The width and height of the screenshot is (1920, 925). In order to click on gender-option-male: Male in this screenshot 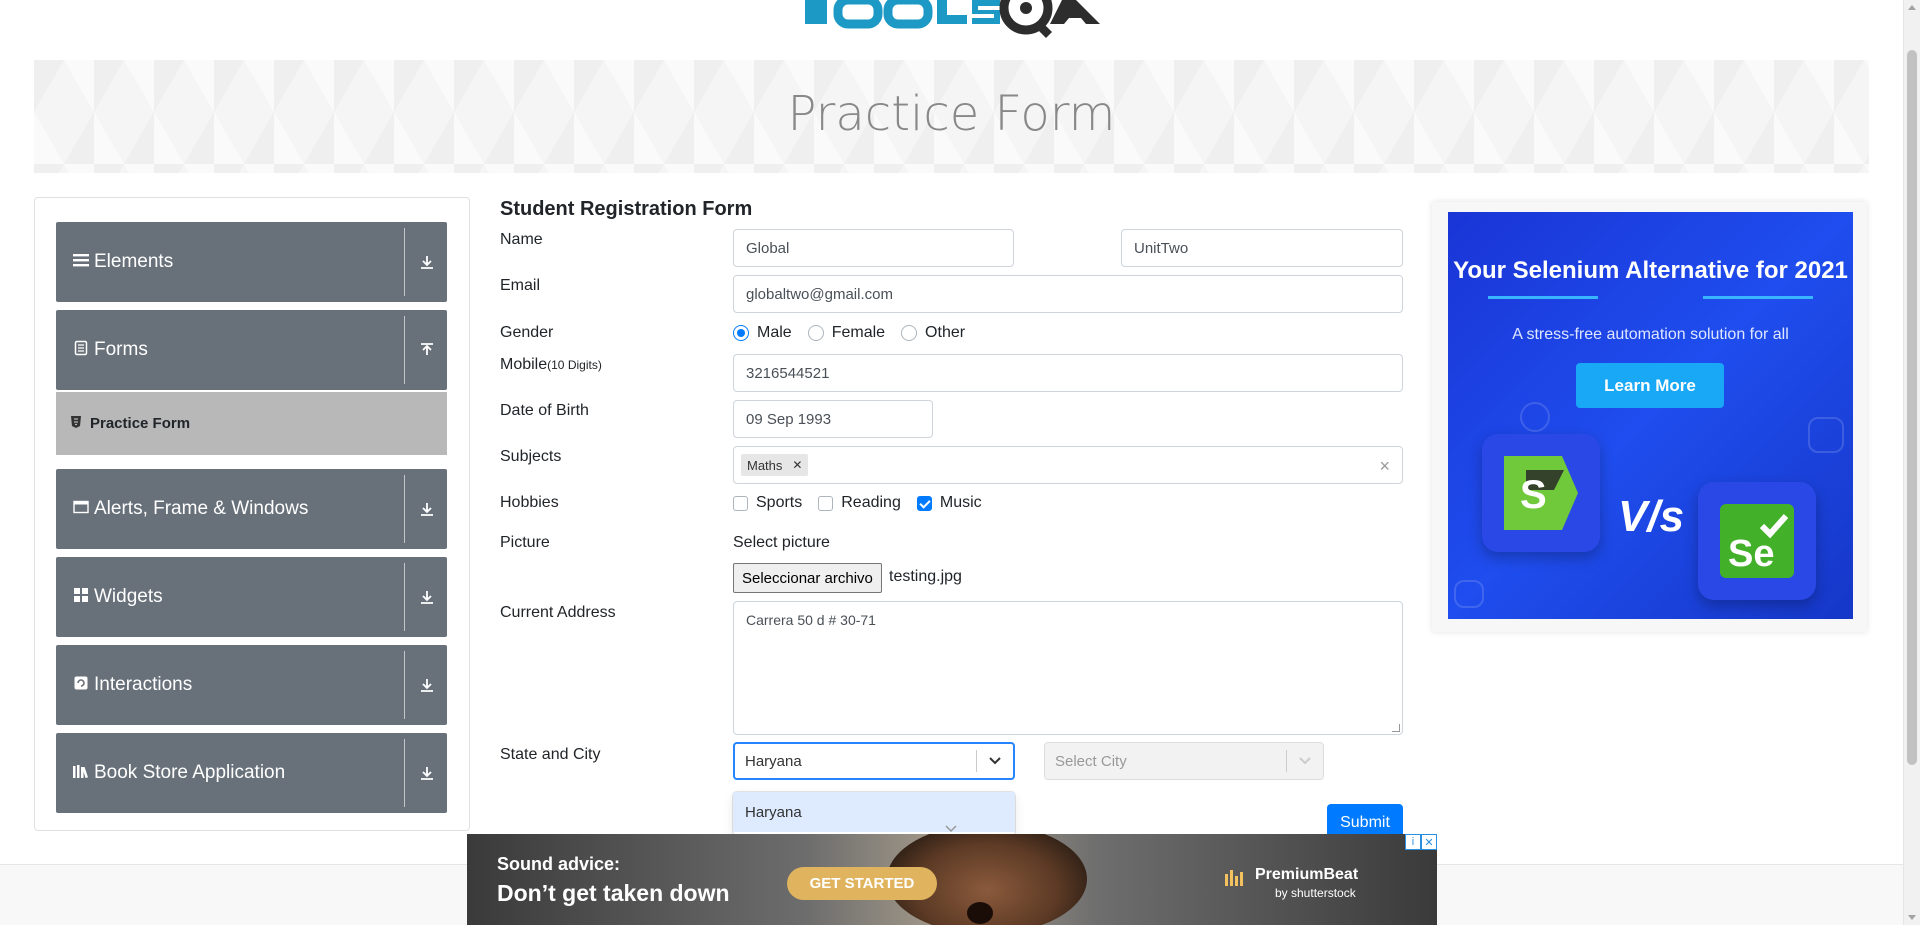, I will do `click(762, 333)`.